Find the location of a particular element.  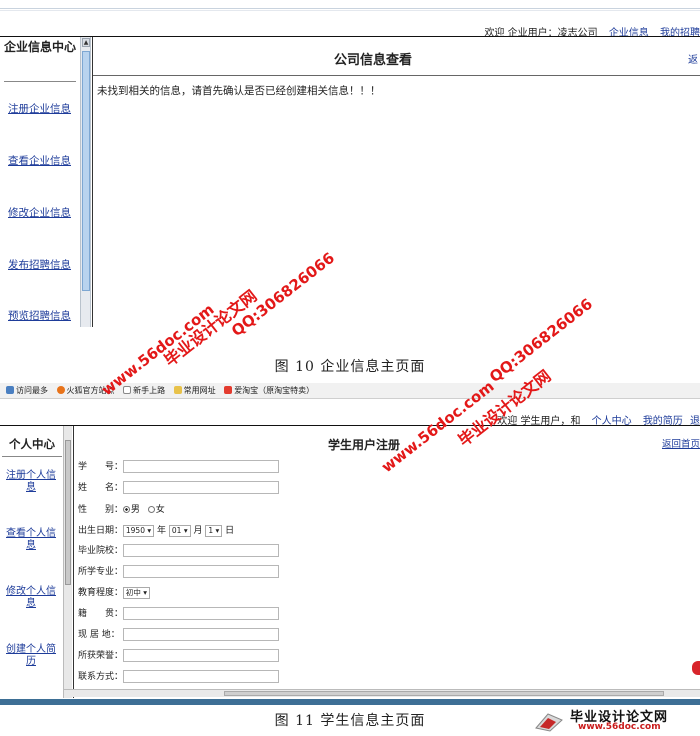

top-divider is located at coordinates (350, 9).